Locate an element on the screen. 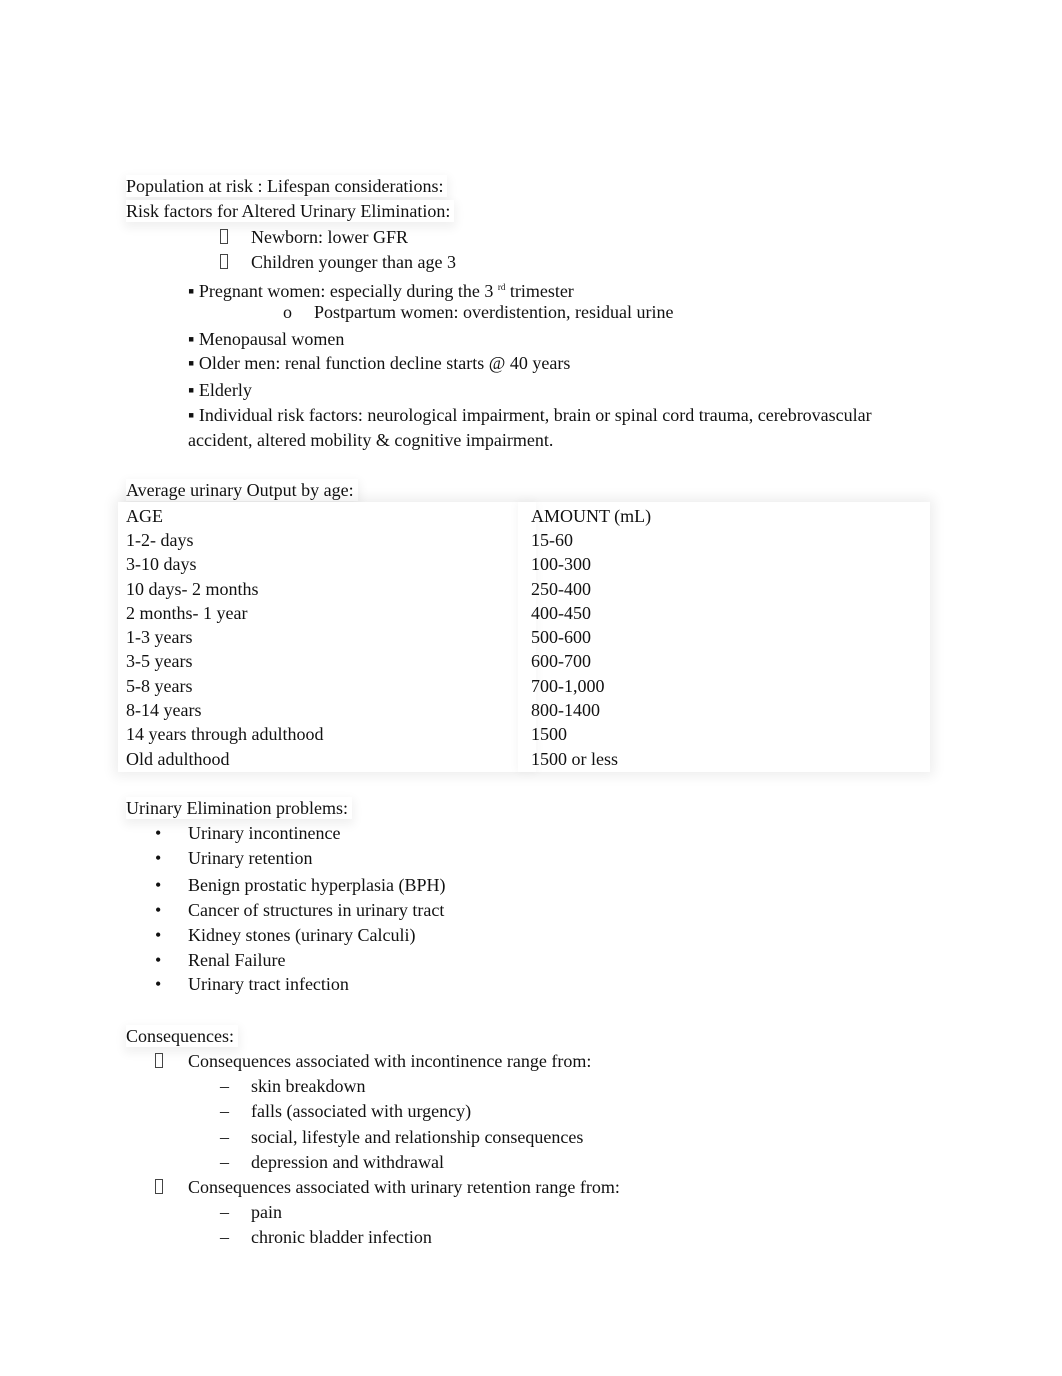  list-item: • Benign prostatic hyperplasia (BPH) is located at coordinates (300, 885).